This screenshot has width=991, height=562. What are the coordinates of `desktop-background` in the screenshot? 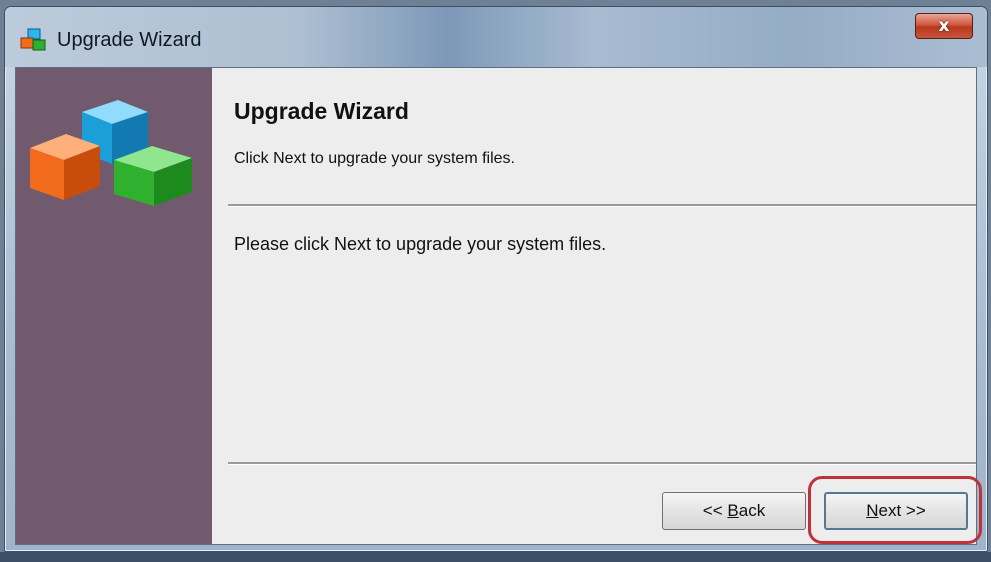 It's located at (495, 557).